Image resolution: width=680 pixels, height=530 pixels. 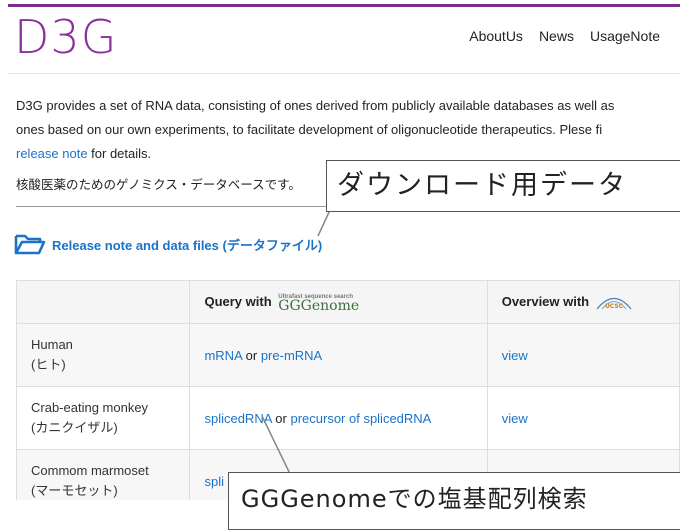 I want to click on query-link-a: splicedRNA, so click(x=237, y=418).